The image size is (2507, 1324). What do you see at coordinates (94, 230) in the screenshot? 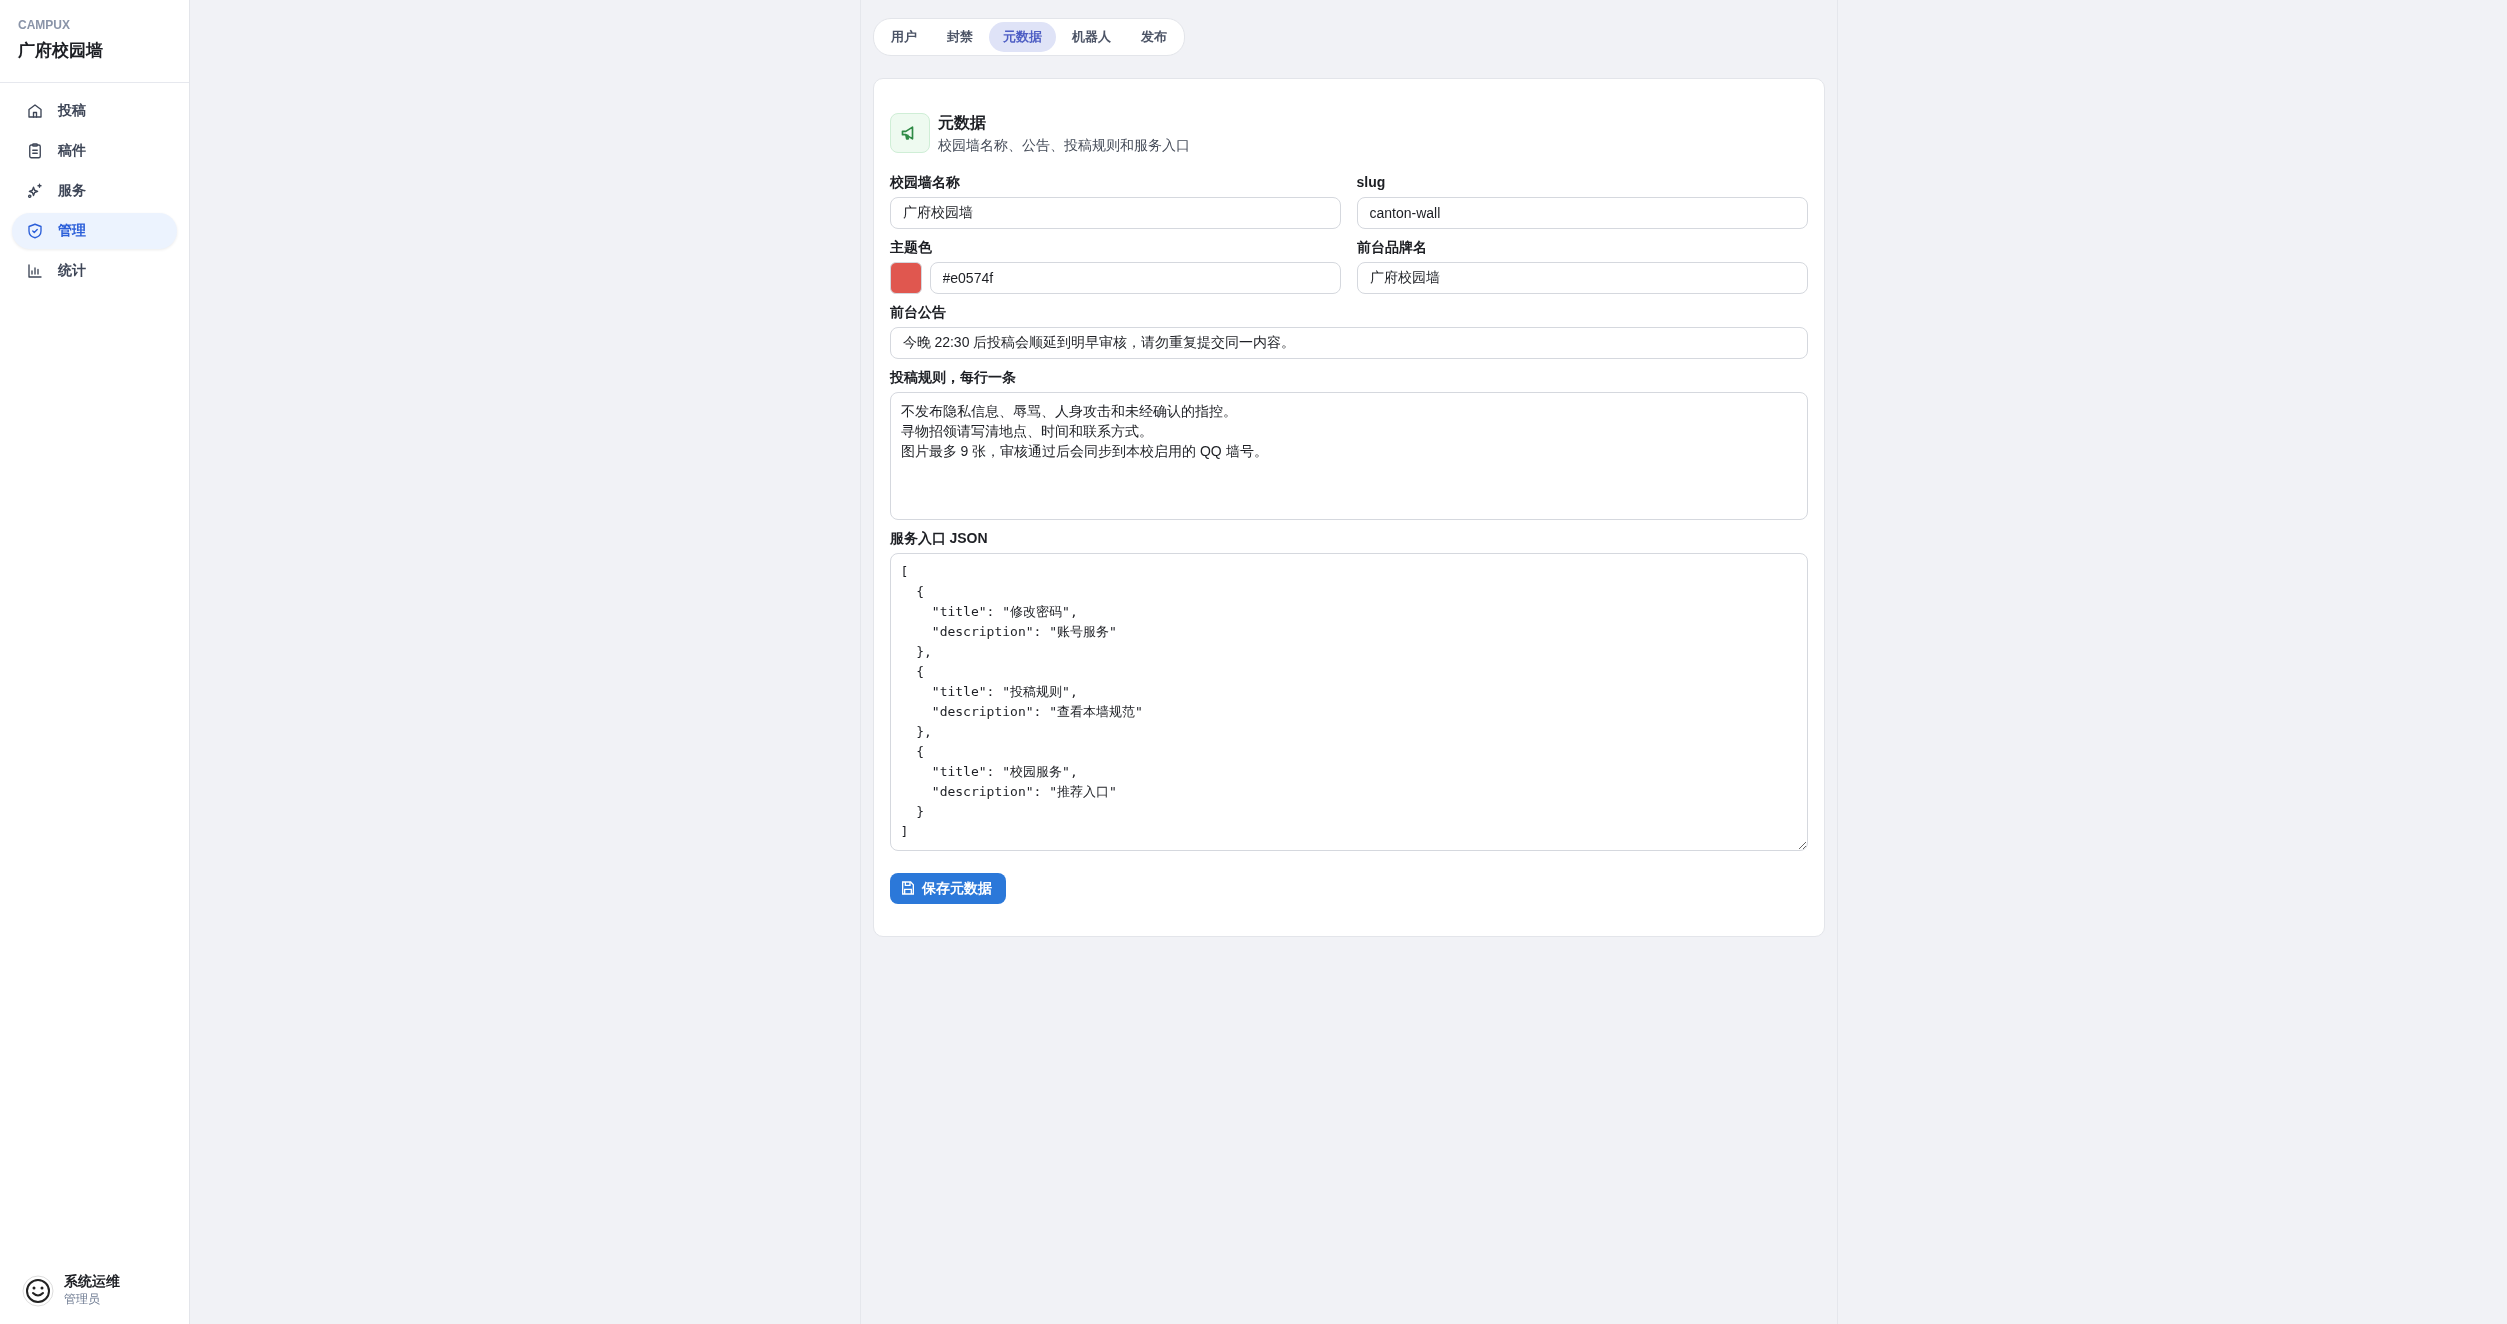
I see `nav-item: 管理` at bounding box center [94, 230].